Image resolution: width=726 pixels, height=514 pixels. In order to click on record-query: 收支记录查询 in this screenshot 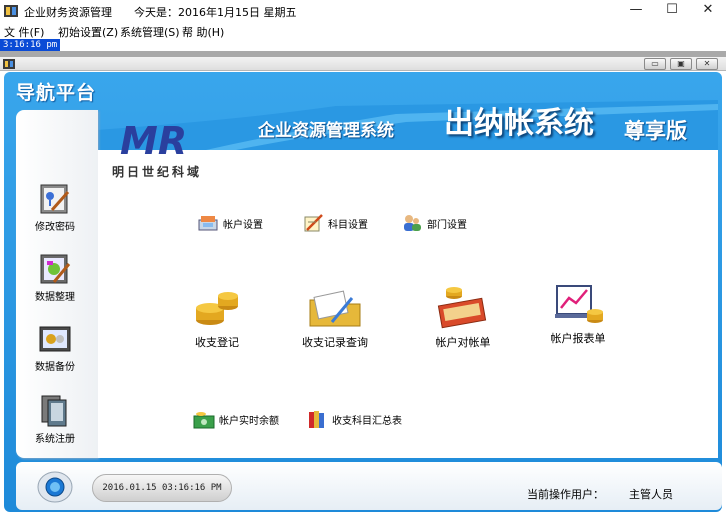, I will do `click(335, 318)`.